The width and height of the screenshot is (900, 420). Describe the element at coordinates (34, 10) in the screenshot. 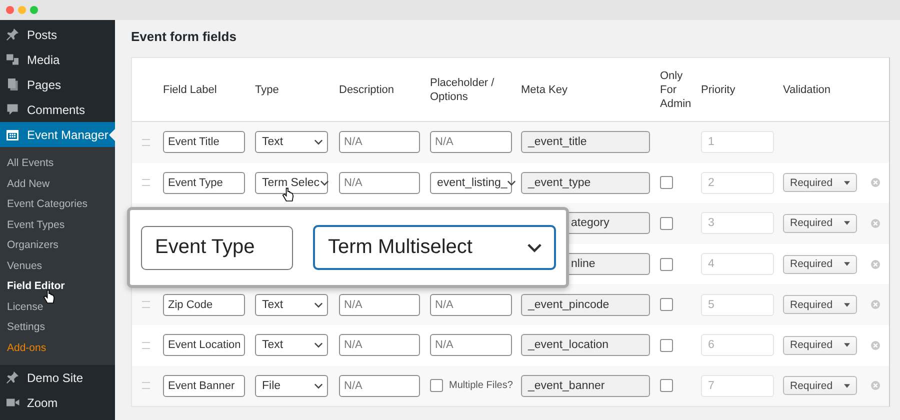

I see `maximize-window-button` at that location.